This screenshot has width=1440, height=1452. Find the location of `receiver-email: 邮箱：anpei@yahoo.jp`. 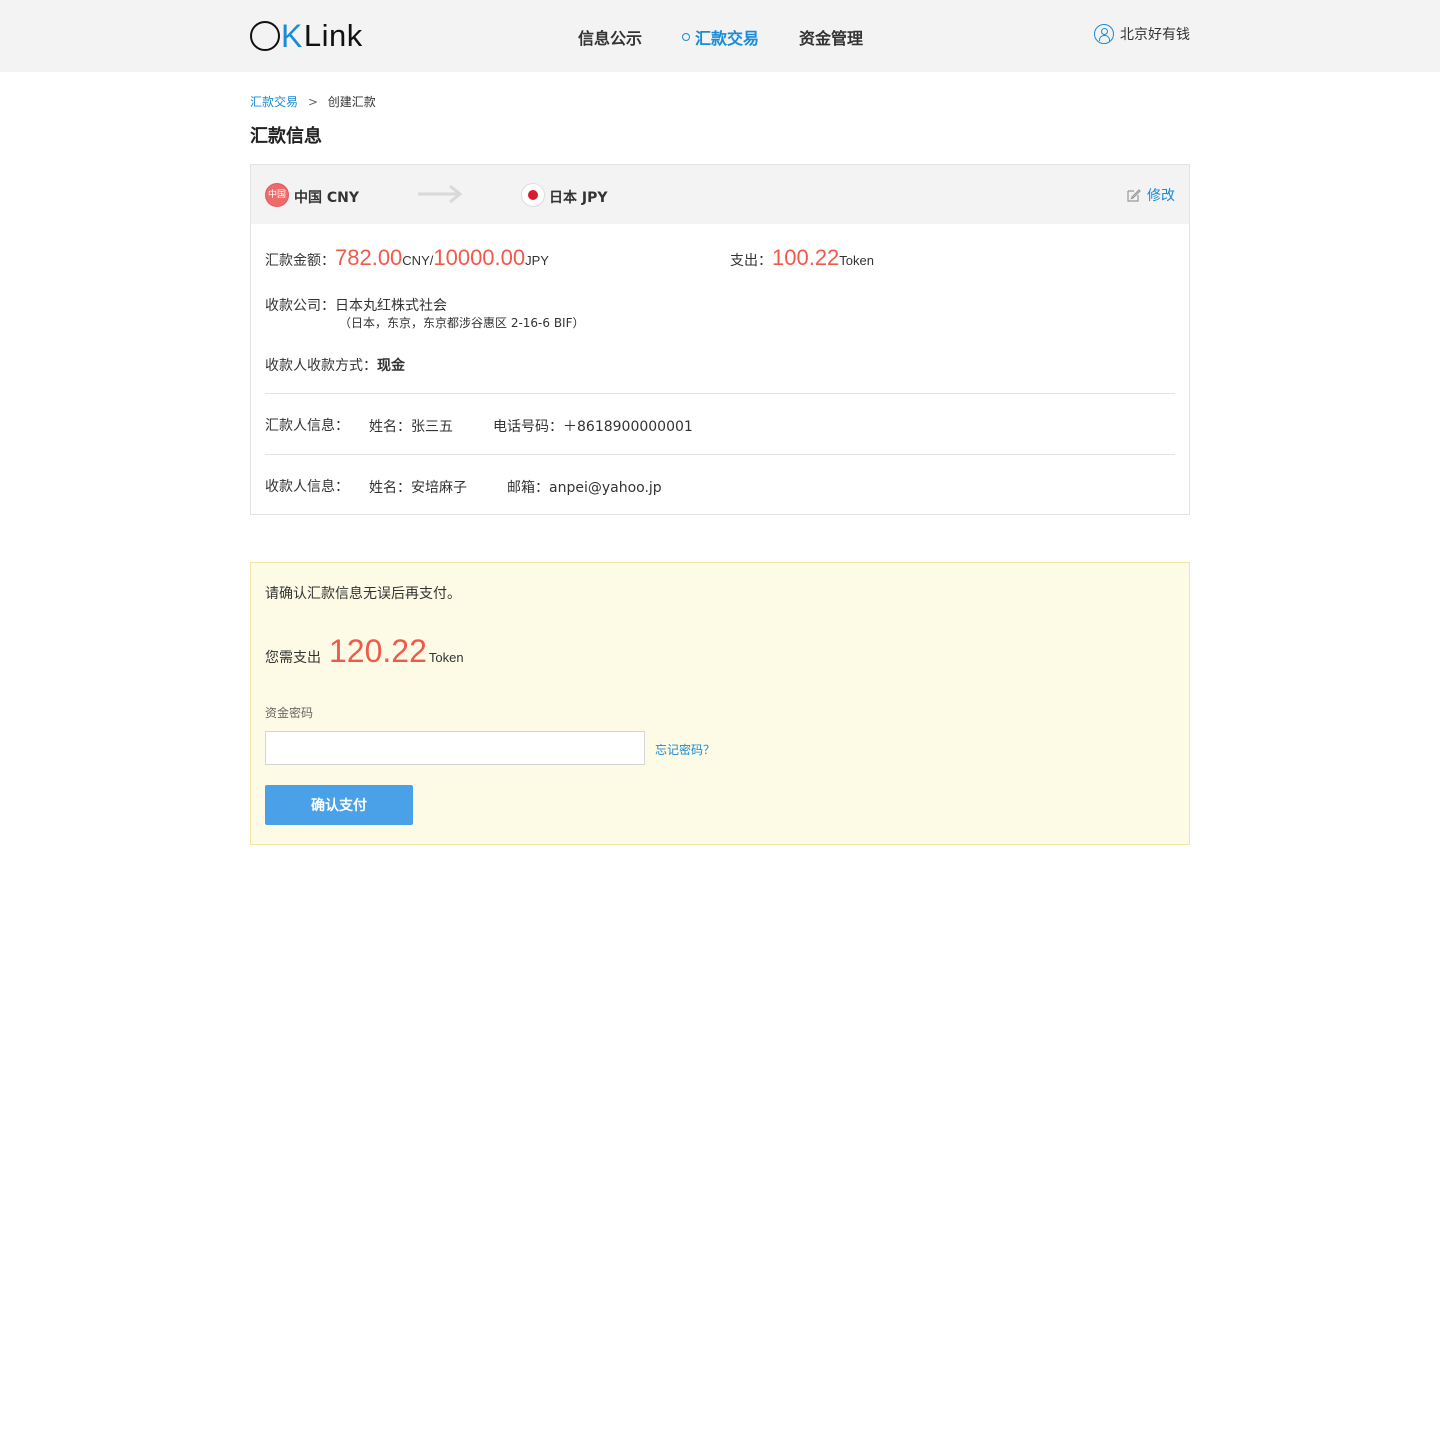

receiver-email: 邮箱：anpei@yahoo.jp is located at coordinates (584, 488).